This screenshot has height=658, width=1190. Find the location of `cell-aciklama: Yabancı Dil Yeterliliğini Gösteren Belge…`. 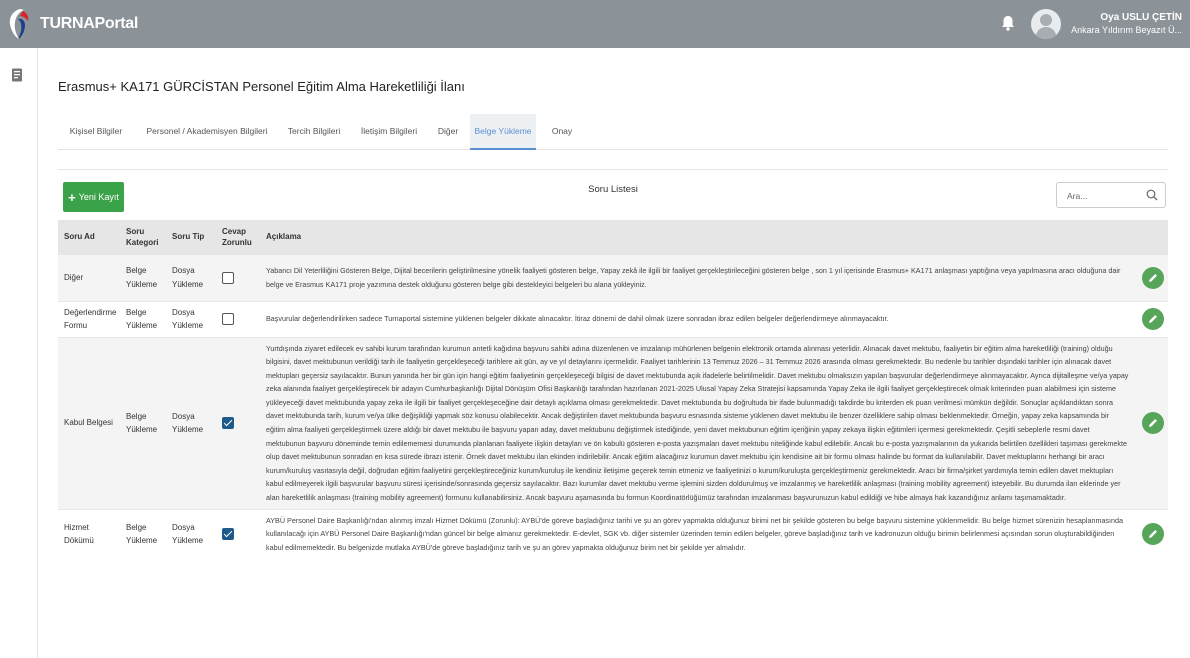

cell-aciklama: Yabancı Dil Yeterliliğini Gösteren Belge… is located at coordinates (698, 277).